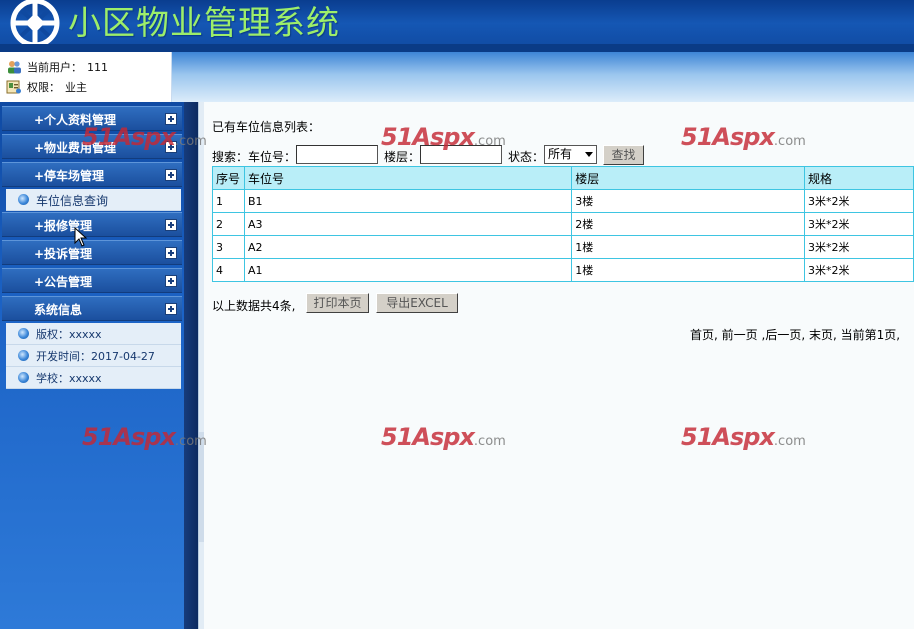  I want to click on table-row: 3 A2 1楼 3米*2米, so click(563, 247).